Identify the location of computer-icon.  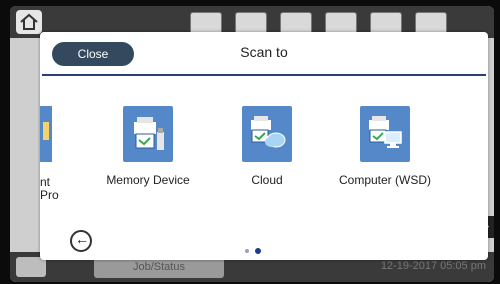
(385, 132).